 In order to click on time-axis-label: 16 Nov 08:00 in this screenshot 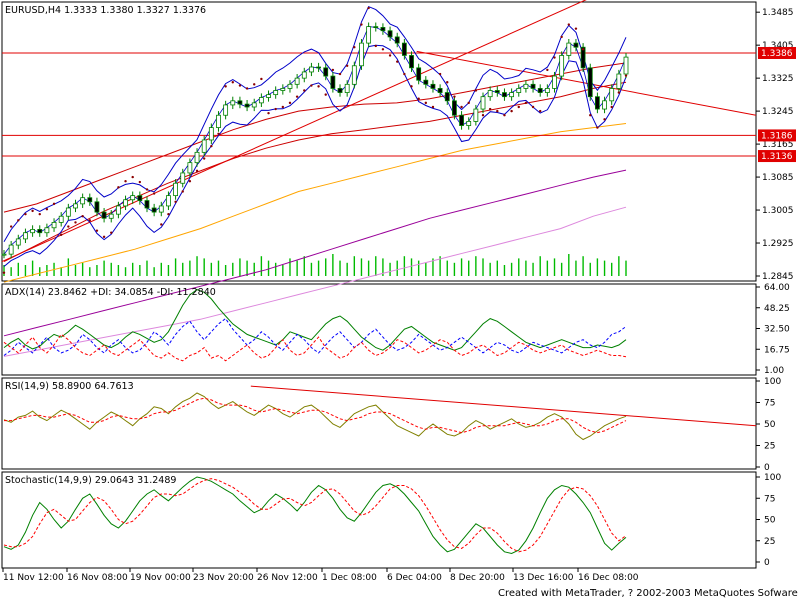, I will do `click(97, 578)`.